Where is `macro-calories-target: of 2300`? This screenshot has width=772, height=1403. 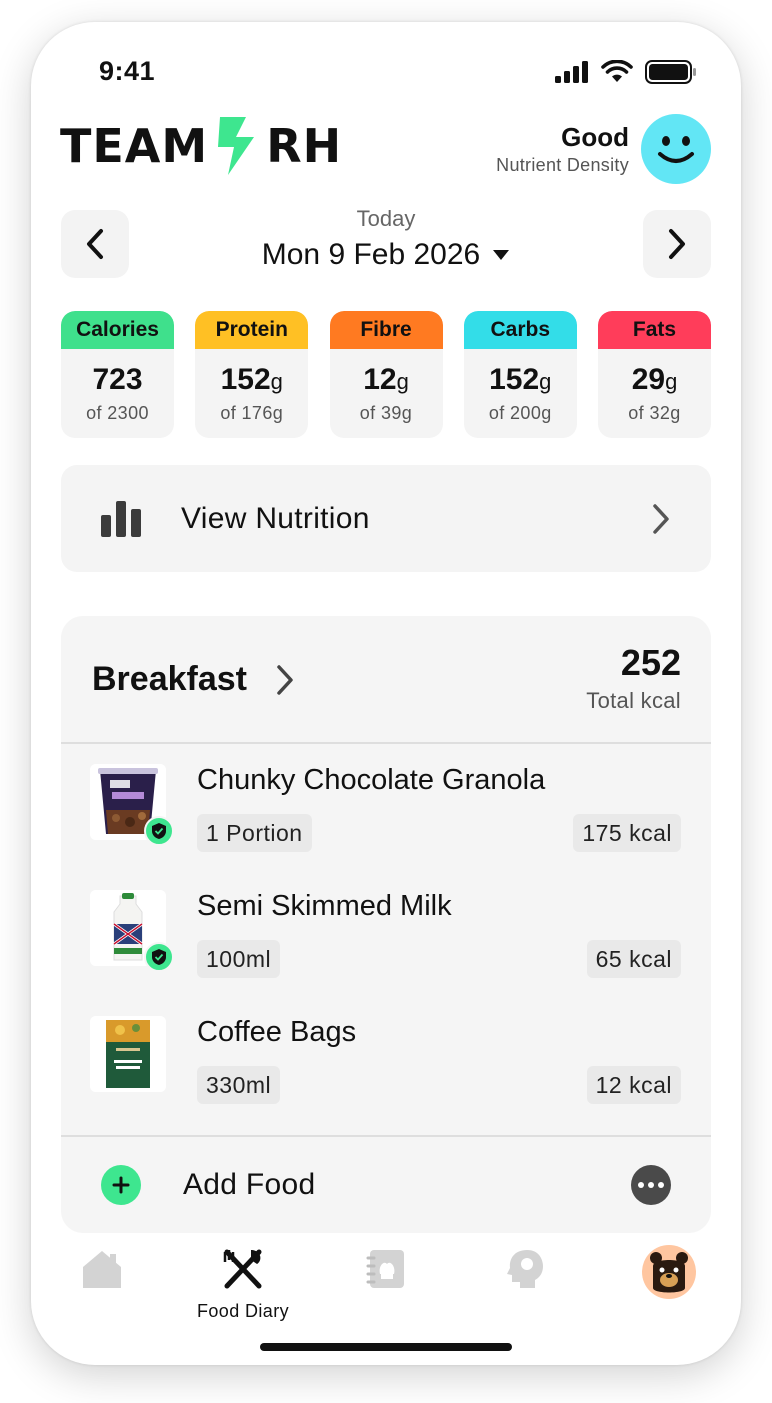
macro-calories-target: of 2300 is located at coordinates (117, 413).